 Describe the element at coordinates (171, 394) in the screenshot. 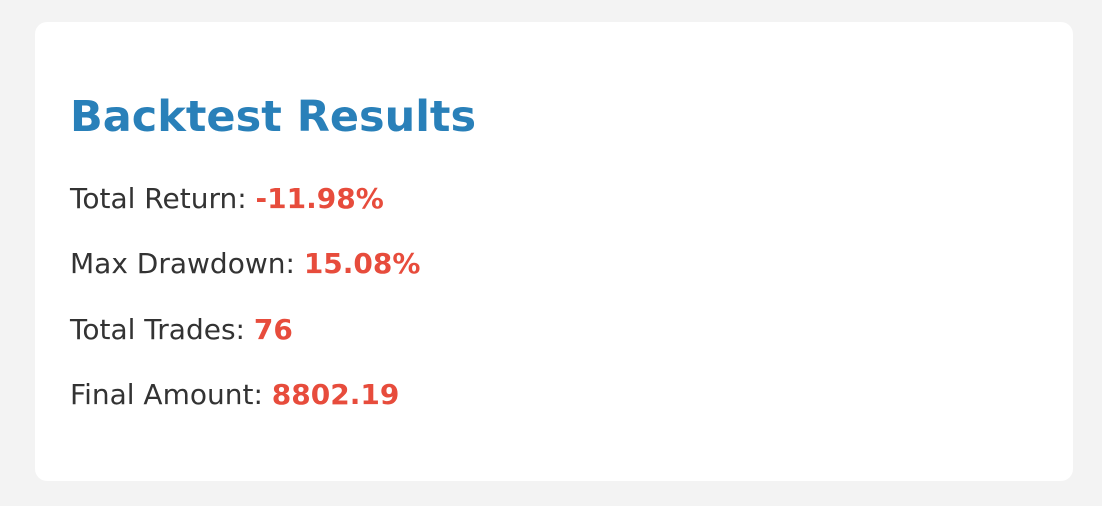

I see `metric-label: Final Amount:` at that location.